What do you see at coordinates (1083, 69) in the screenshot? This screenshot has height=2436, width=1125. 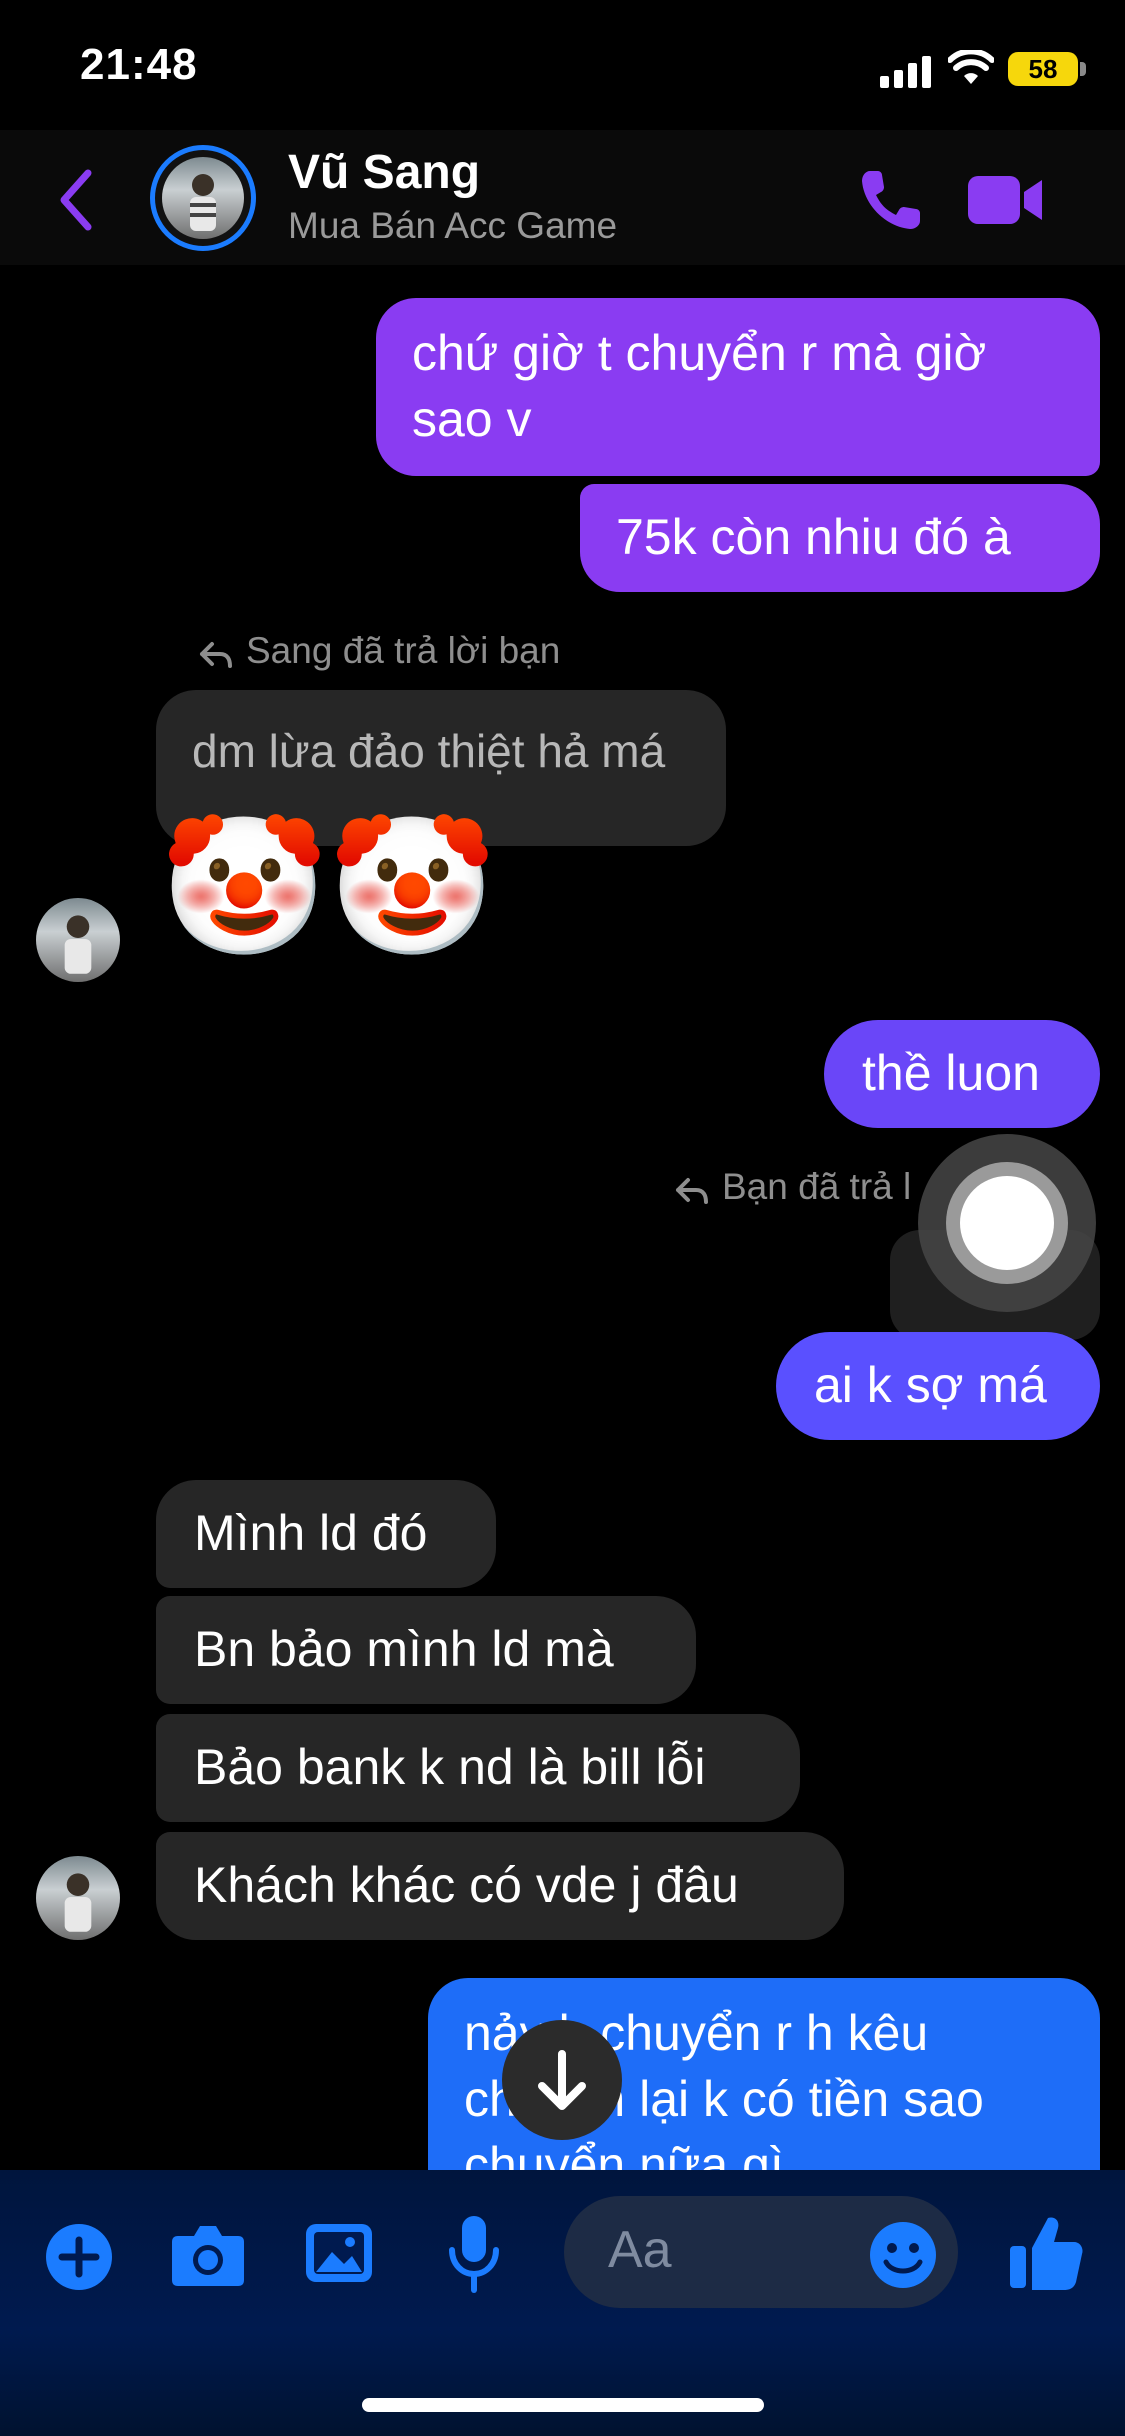 I see `battery-cap` at bounding box center [1083, 69].